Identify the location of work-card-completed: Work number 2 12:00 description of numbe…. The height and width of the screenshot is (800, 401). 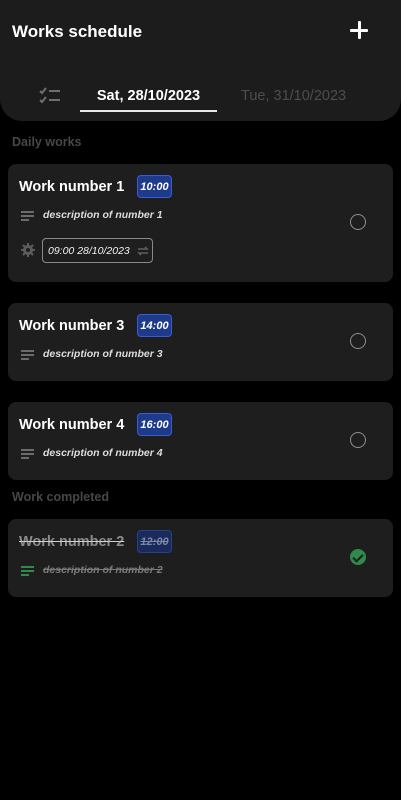
(200, 558).